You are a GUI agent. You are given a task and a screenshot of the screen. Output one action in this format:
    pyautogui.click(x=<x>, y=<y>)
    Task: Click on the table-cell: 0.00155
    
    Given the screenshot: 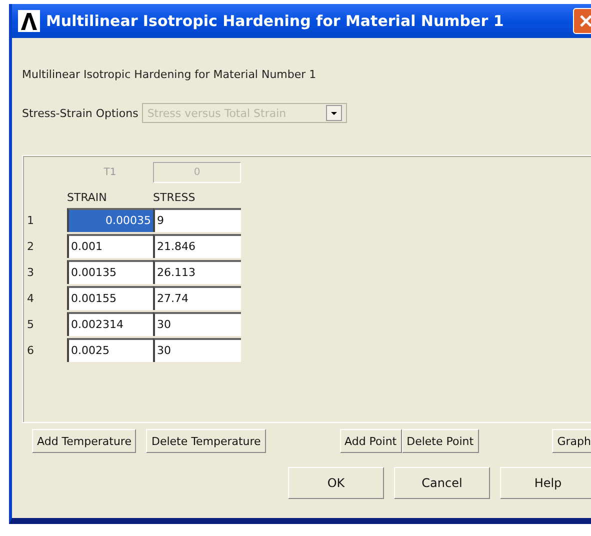 What is the action you would take?
    pyautogui.click(x=110, y=298)
    